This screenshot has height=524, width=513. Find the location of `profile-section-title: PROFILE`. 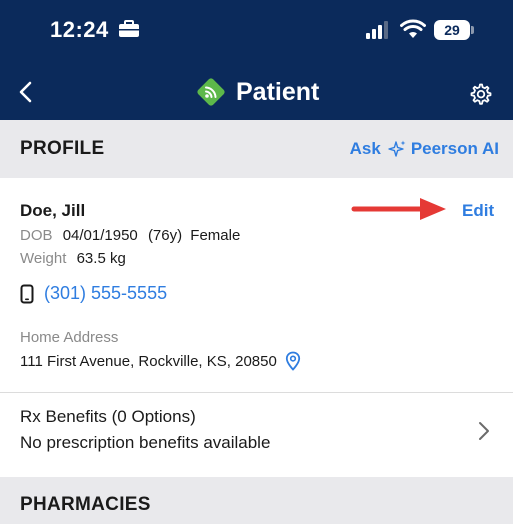

profile-section-title: PROFILE is located at coordinates (62, 148).